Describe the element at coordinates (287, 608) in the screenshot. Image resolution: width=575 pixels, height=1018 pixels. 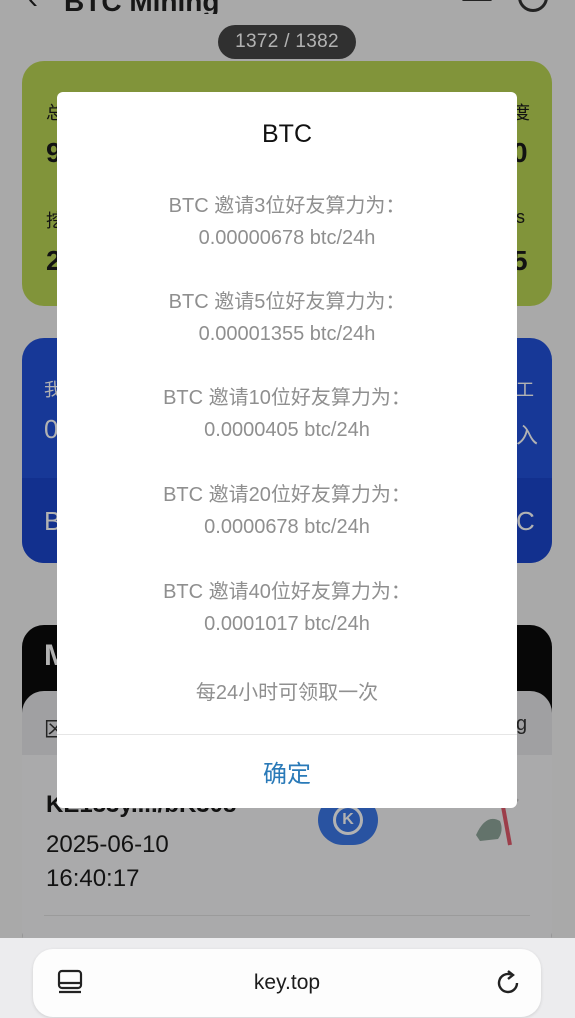
I see `reward-tier: BTC 邀请40位好友算力为： 0.0001017 btc/24h` at that location.